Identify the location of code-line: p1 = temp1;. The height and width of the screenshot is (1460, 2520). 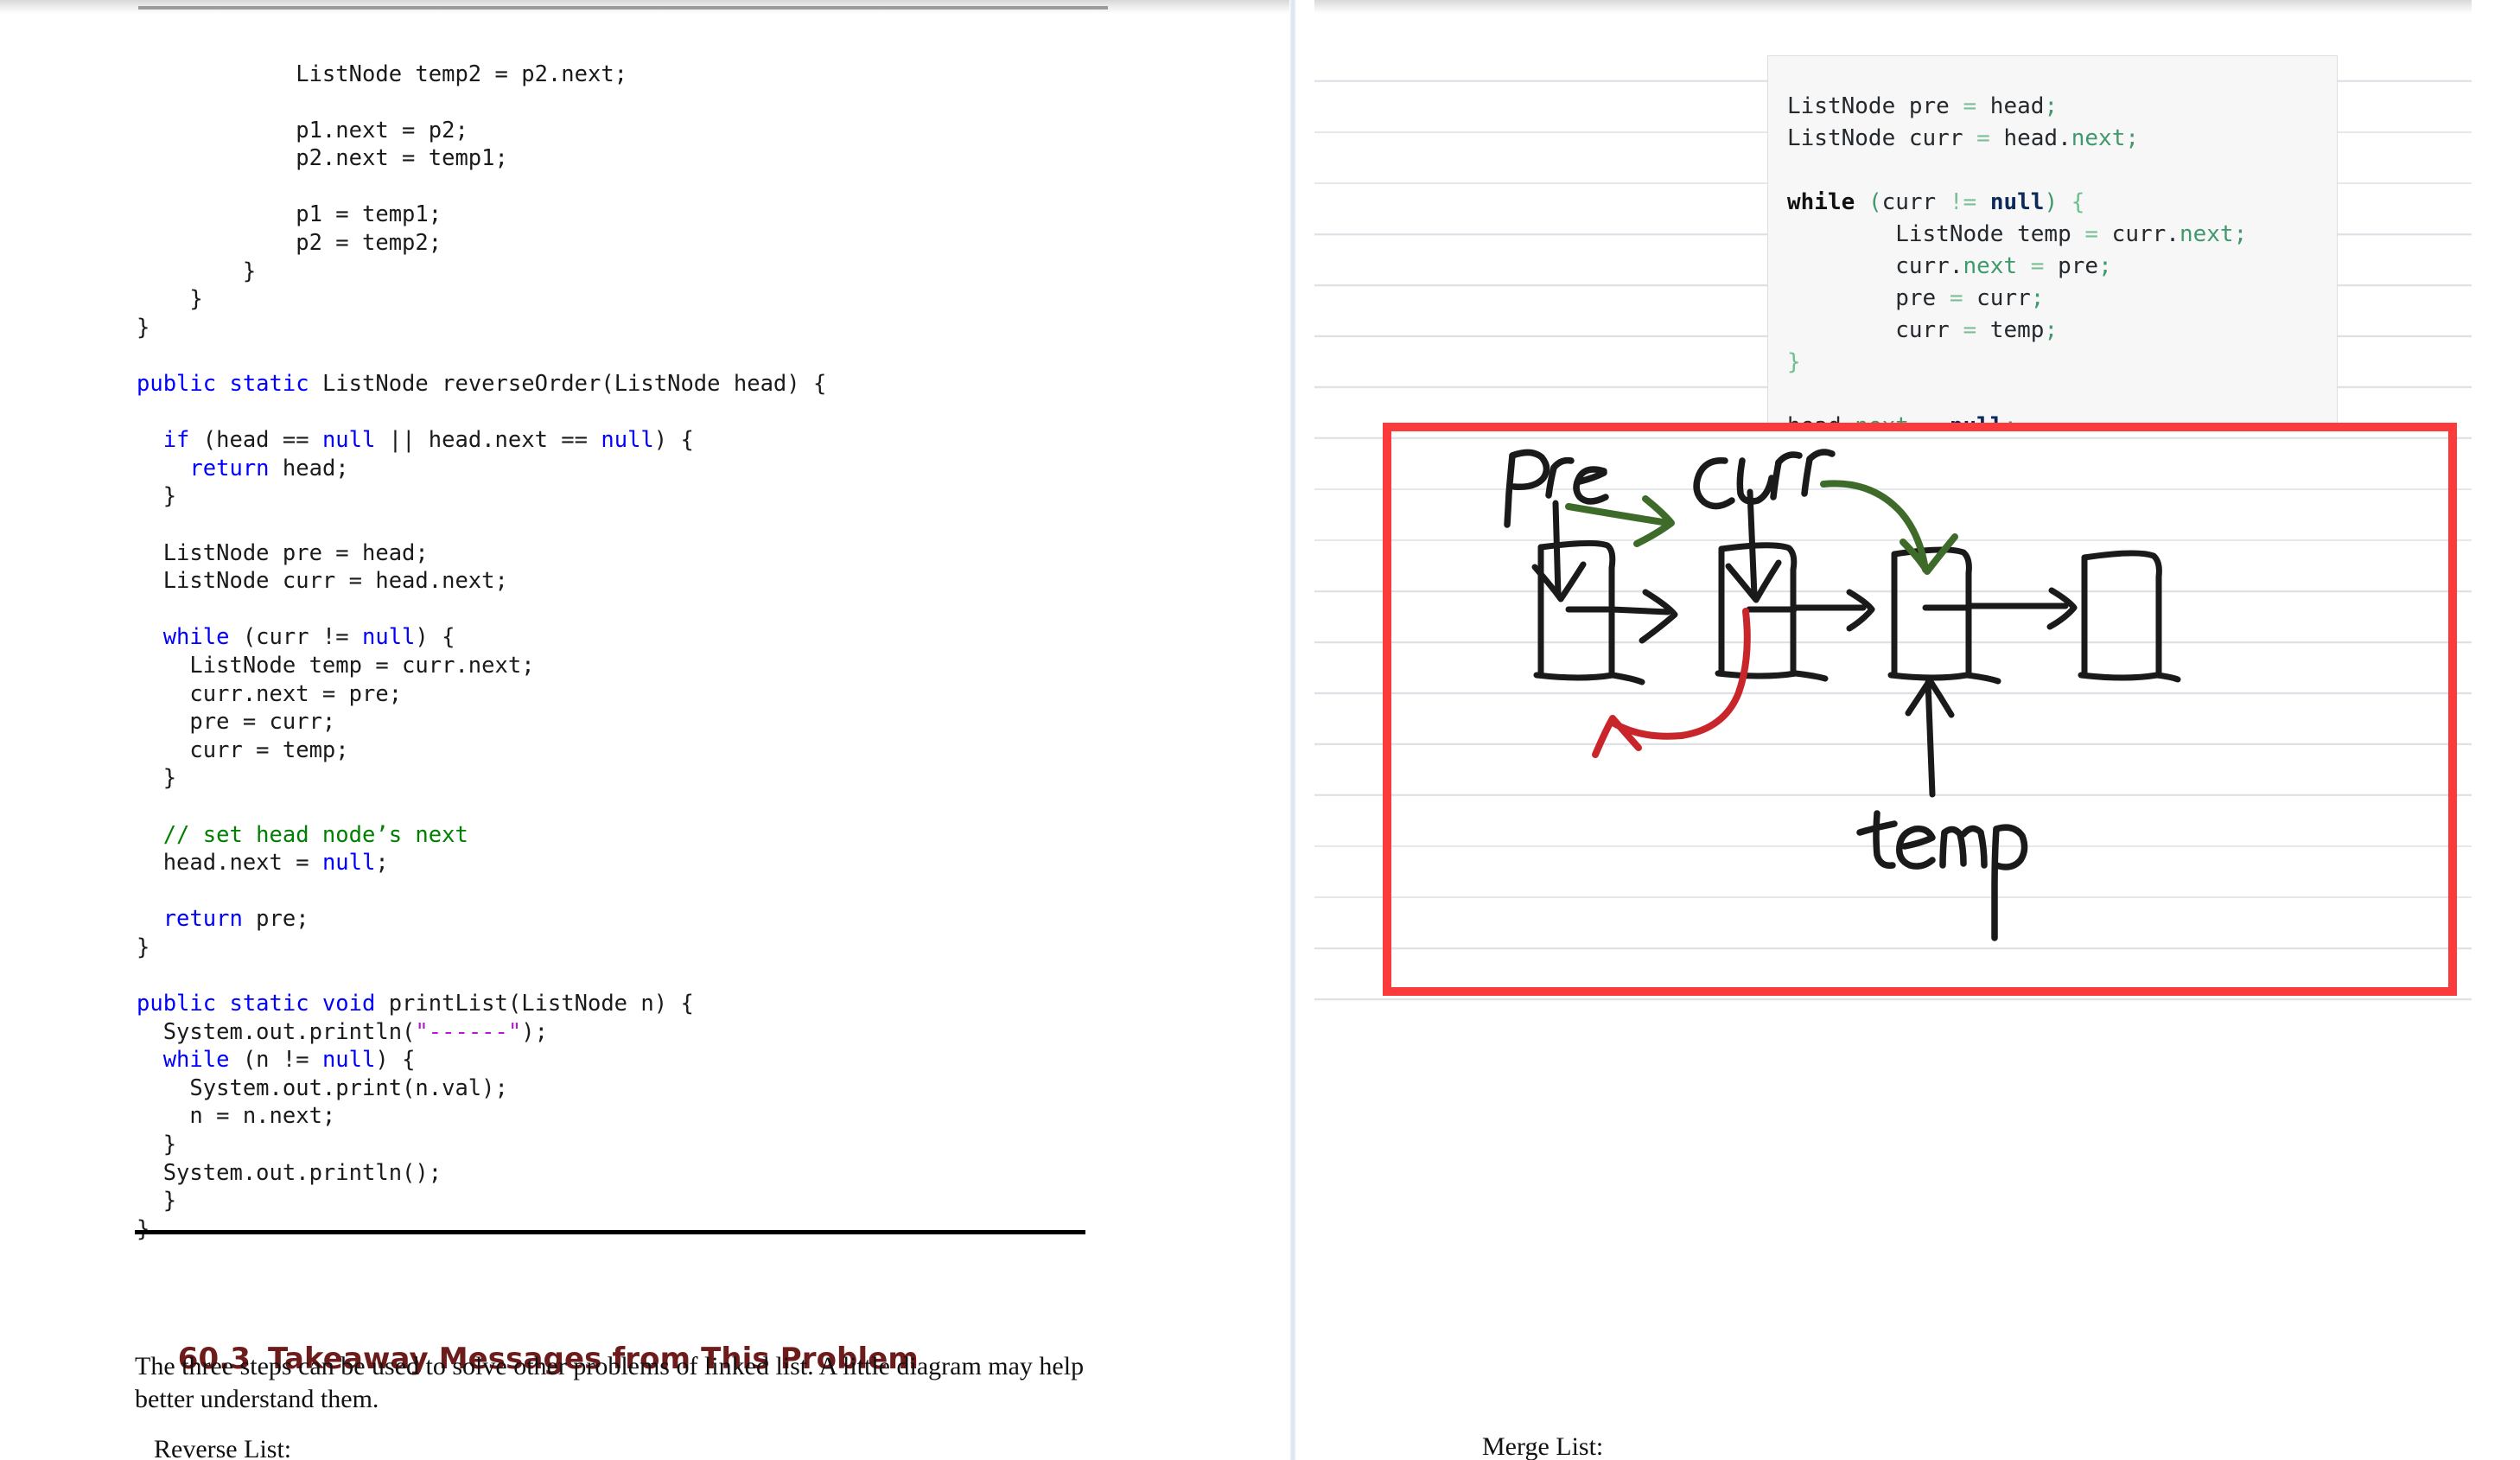
(289, 214).